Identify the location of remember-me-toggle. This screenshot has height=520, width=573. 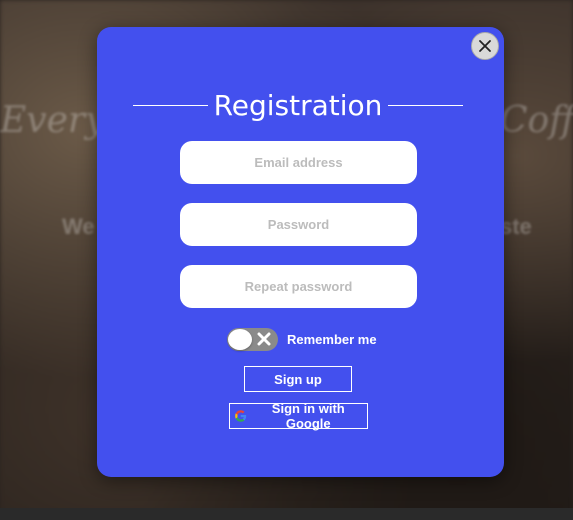
(252, 339).